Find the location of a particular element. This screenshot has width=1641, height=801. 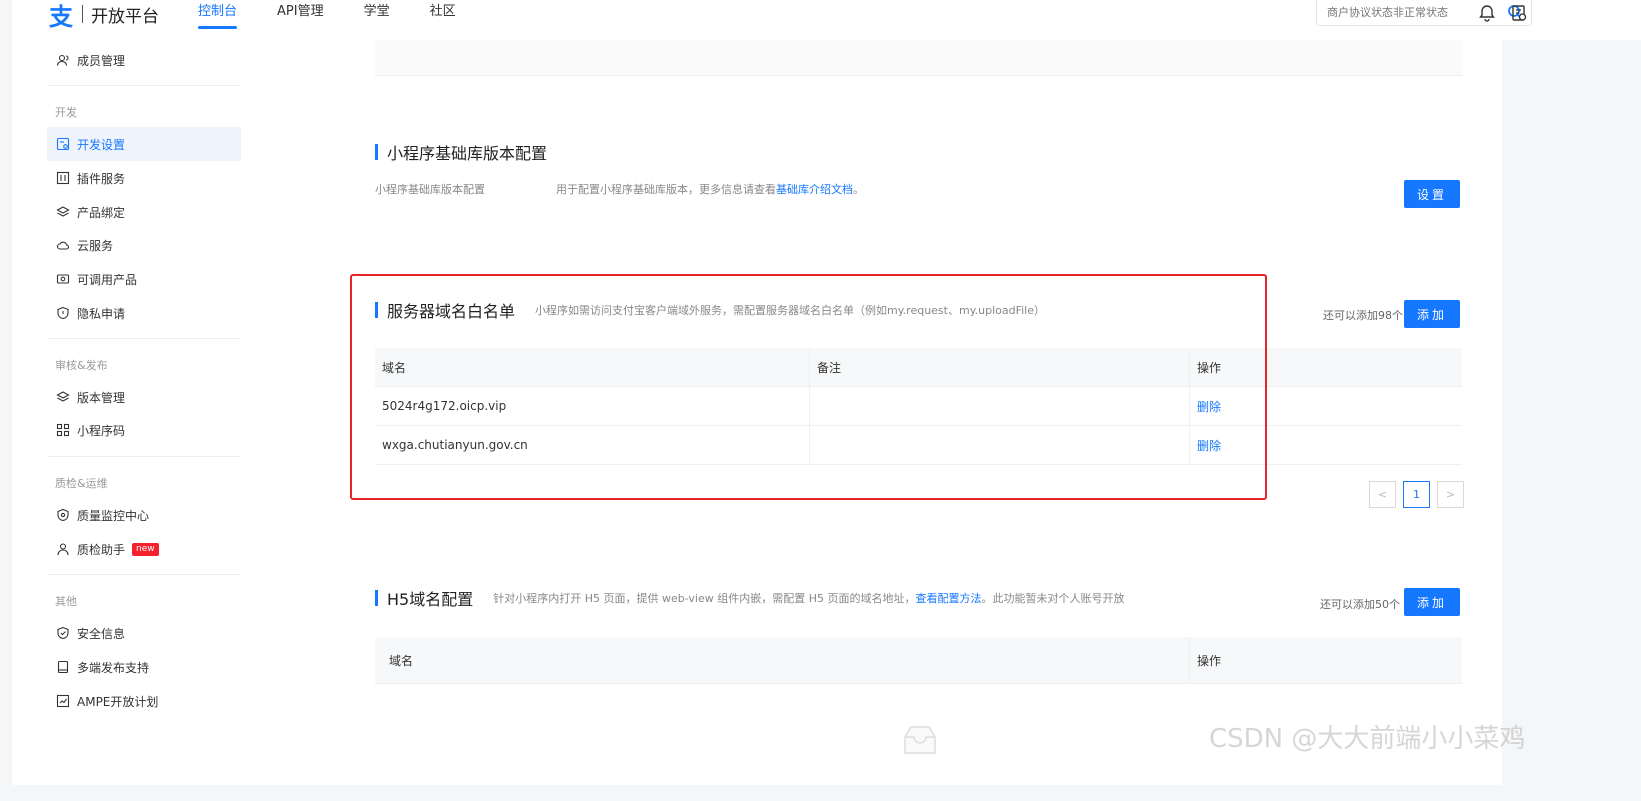

search-box is located at coordinates (1424, 13).